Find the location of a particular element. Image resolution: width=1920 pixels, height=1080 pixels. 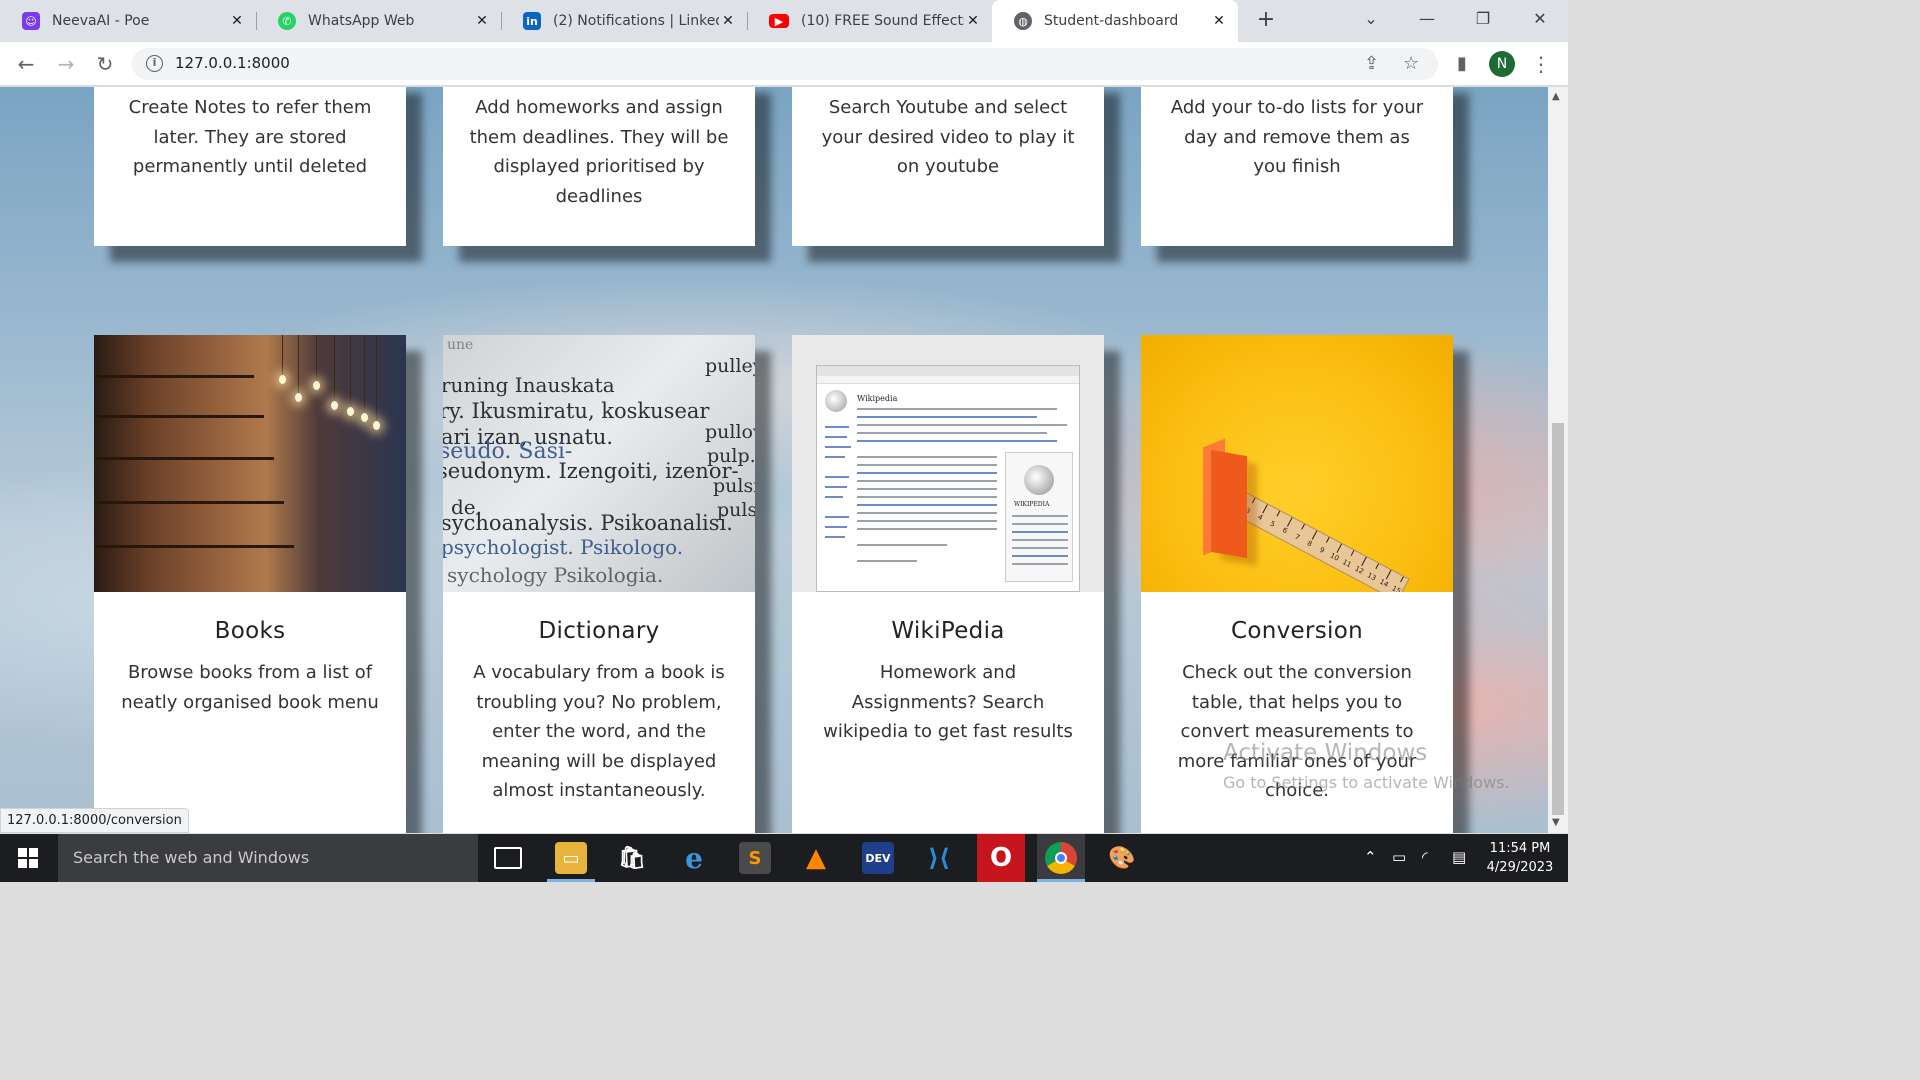

menu-kebab-icon: ⋮ is located at coordinates (1541, 64).